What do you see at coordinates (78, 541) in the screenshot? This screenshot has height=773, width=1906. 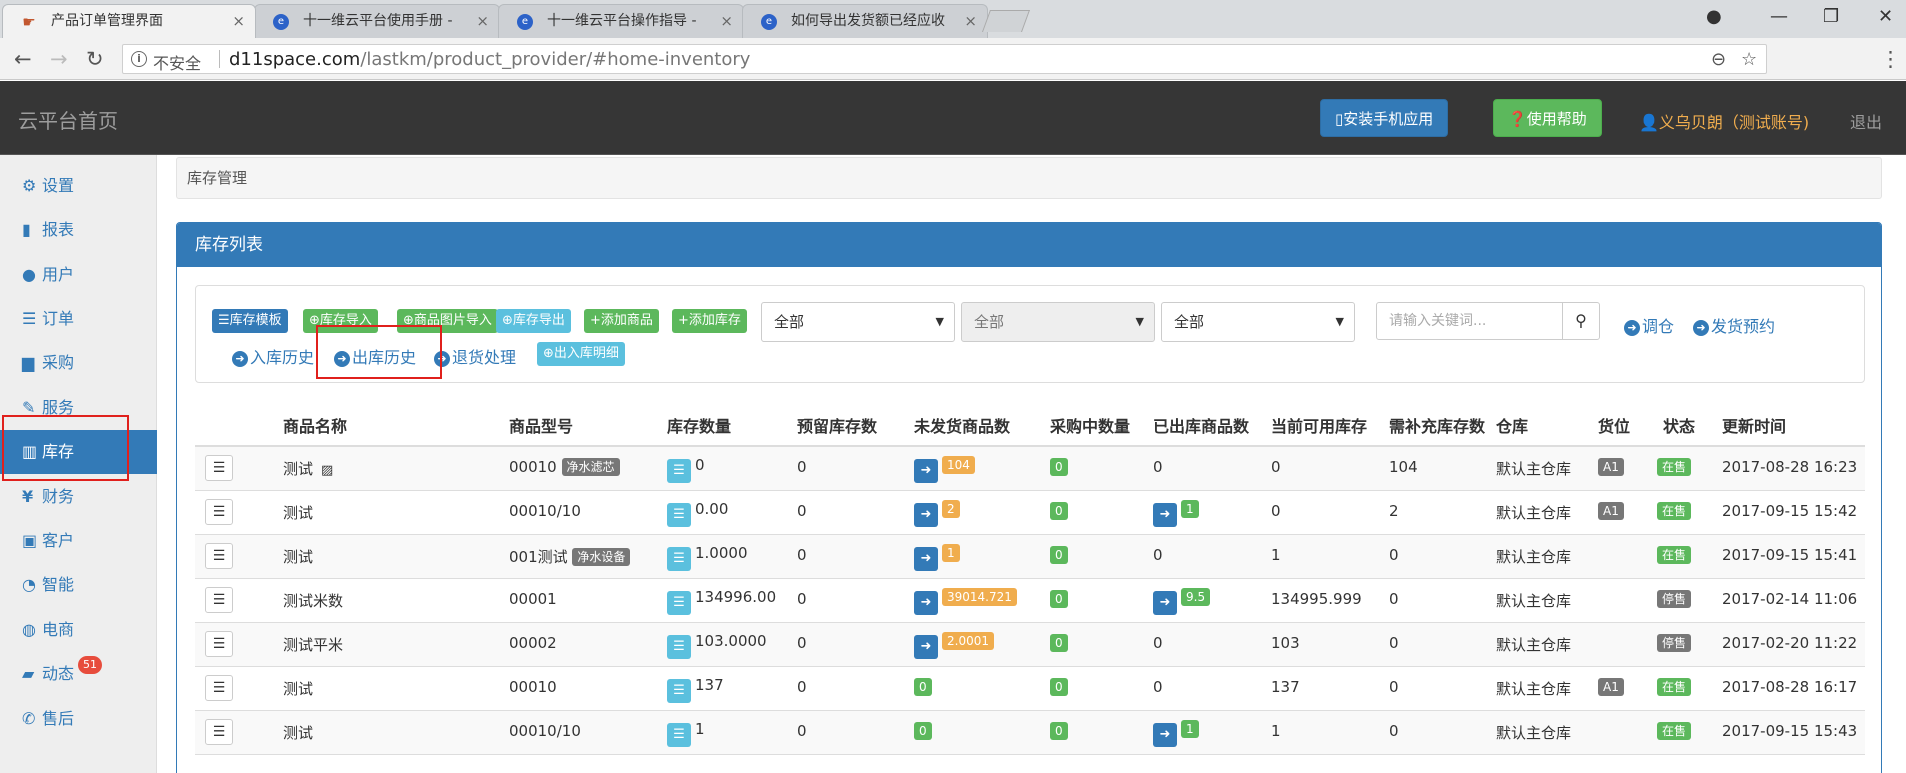 I see `sidebar-item-customers: ▣ 客户` at bounding box center [78, 541].